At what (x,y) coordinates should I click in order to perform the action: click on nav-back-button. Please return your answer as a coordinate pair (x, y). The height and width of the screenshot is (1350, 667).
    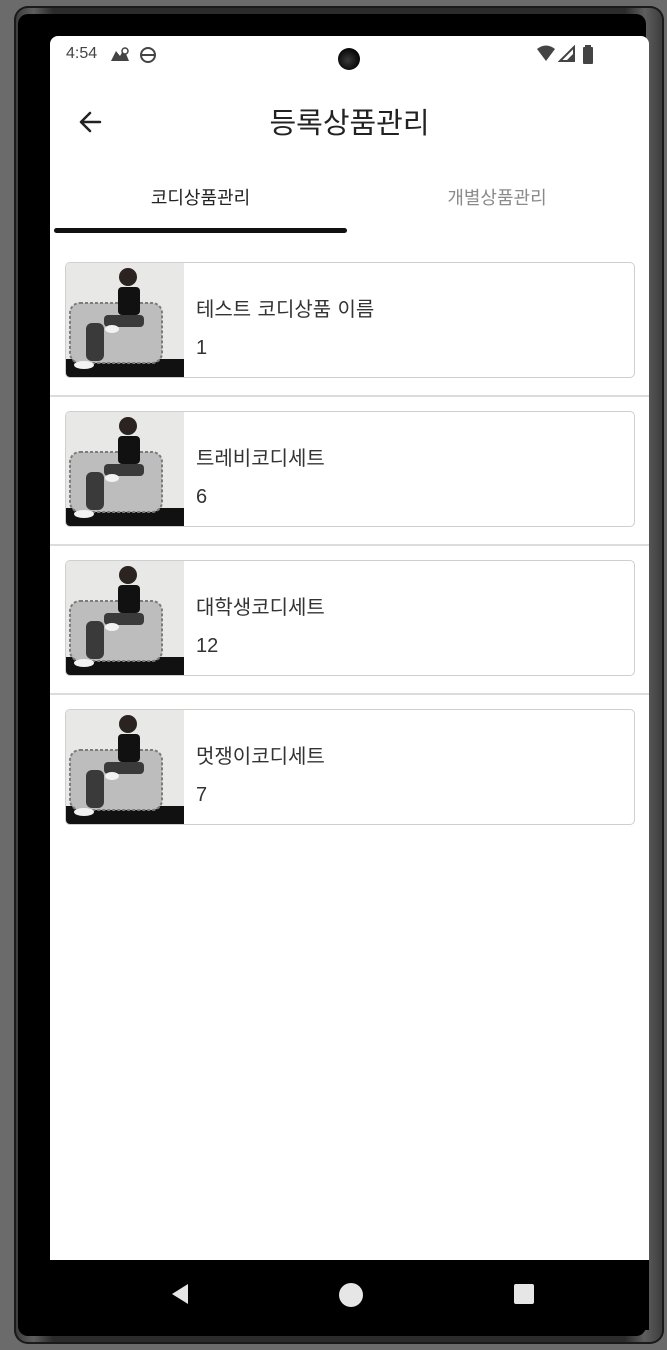
    Looking at the image, I should click on (180, 1296).